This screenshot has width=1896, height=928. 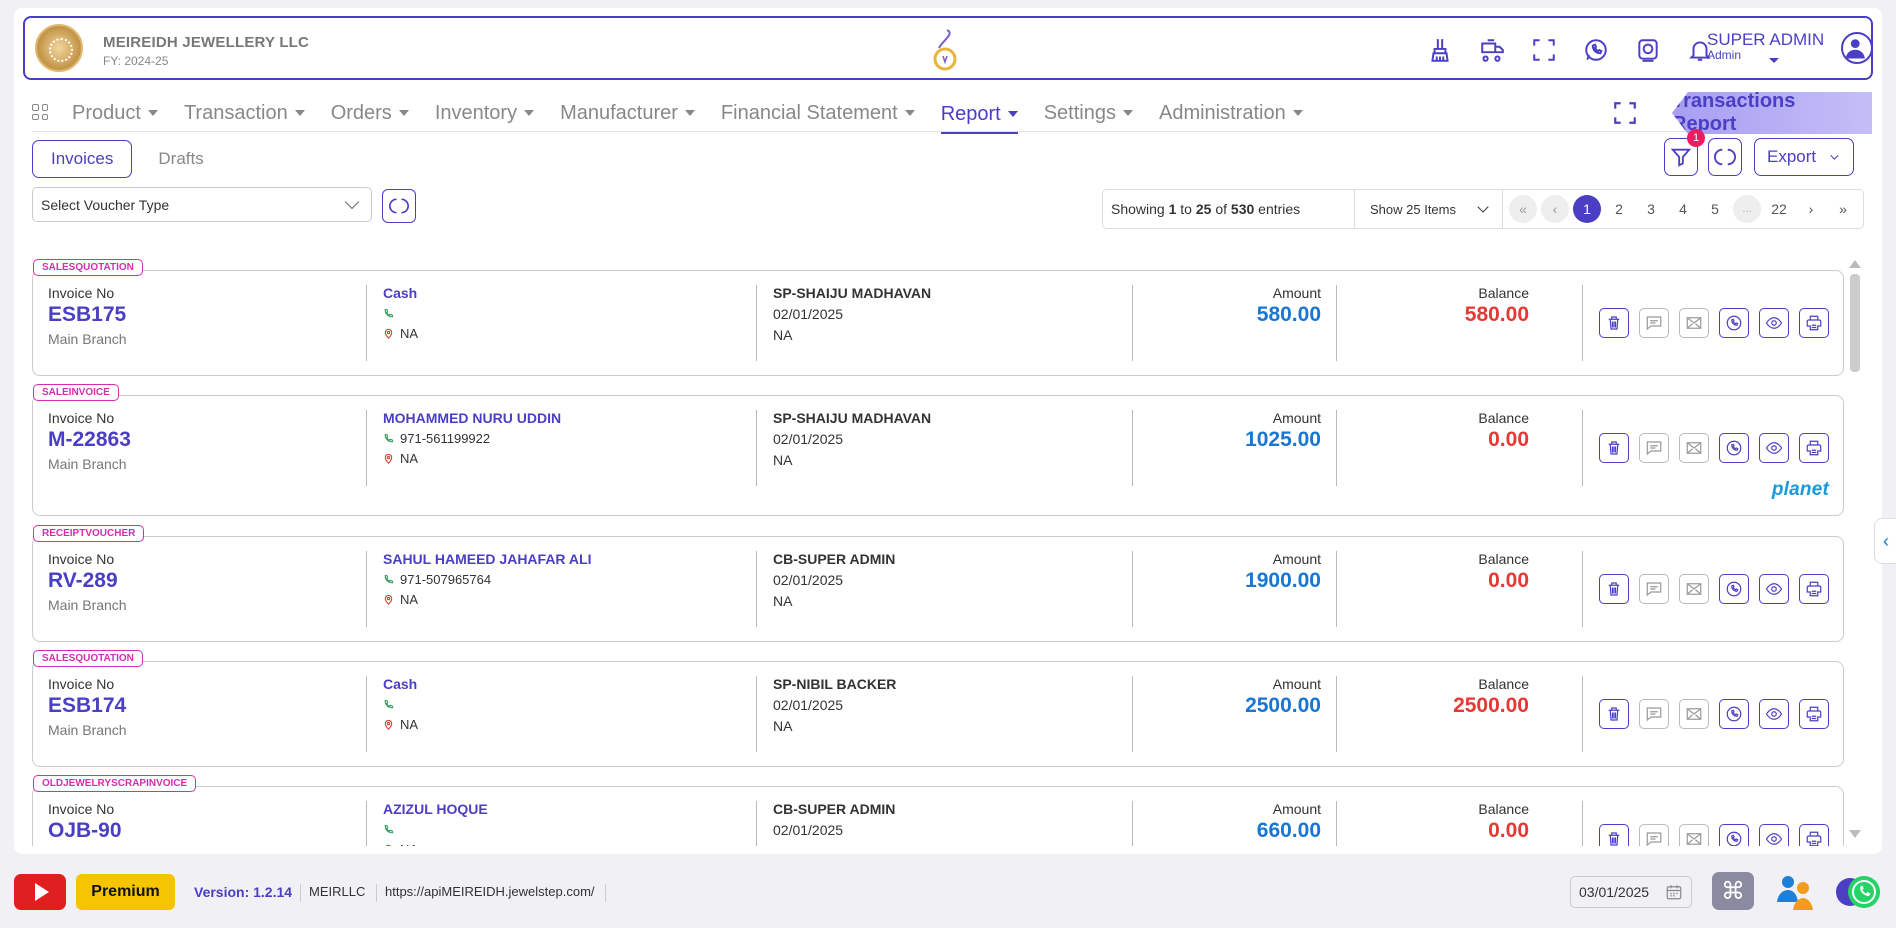 I want to click on party-name: SAHUL HAMEED JAHAFAR ALI, so click(x=487, y=559).